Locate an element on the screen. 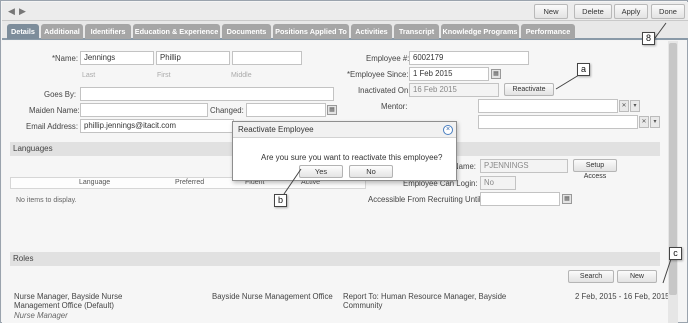 The image size is (688, 323). callout-b: b is located at coordinates (280, 200).